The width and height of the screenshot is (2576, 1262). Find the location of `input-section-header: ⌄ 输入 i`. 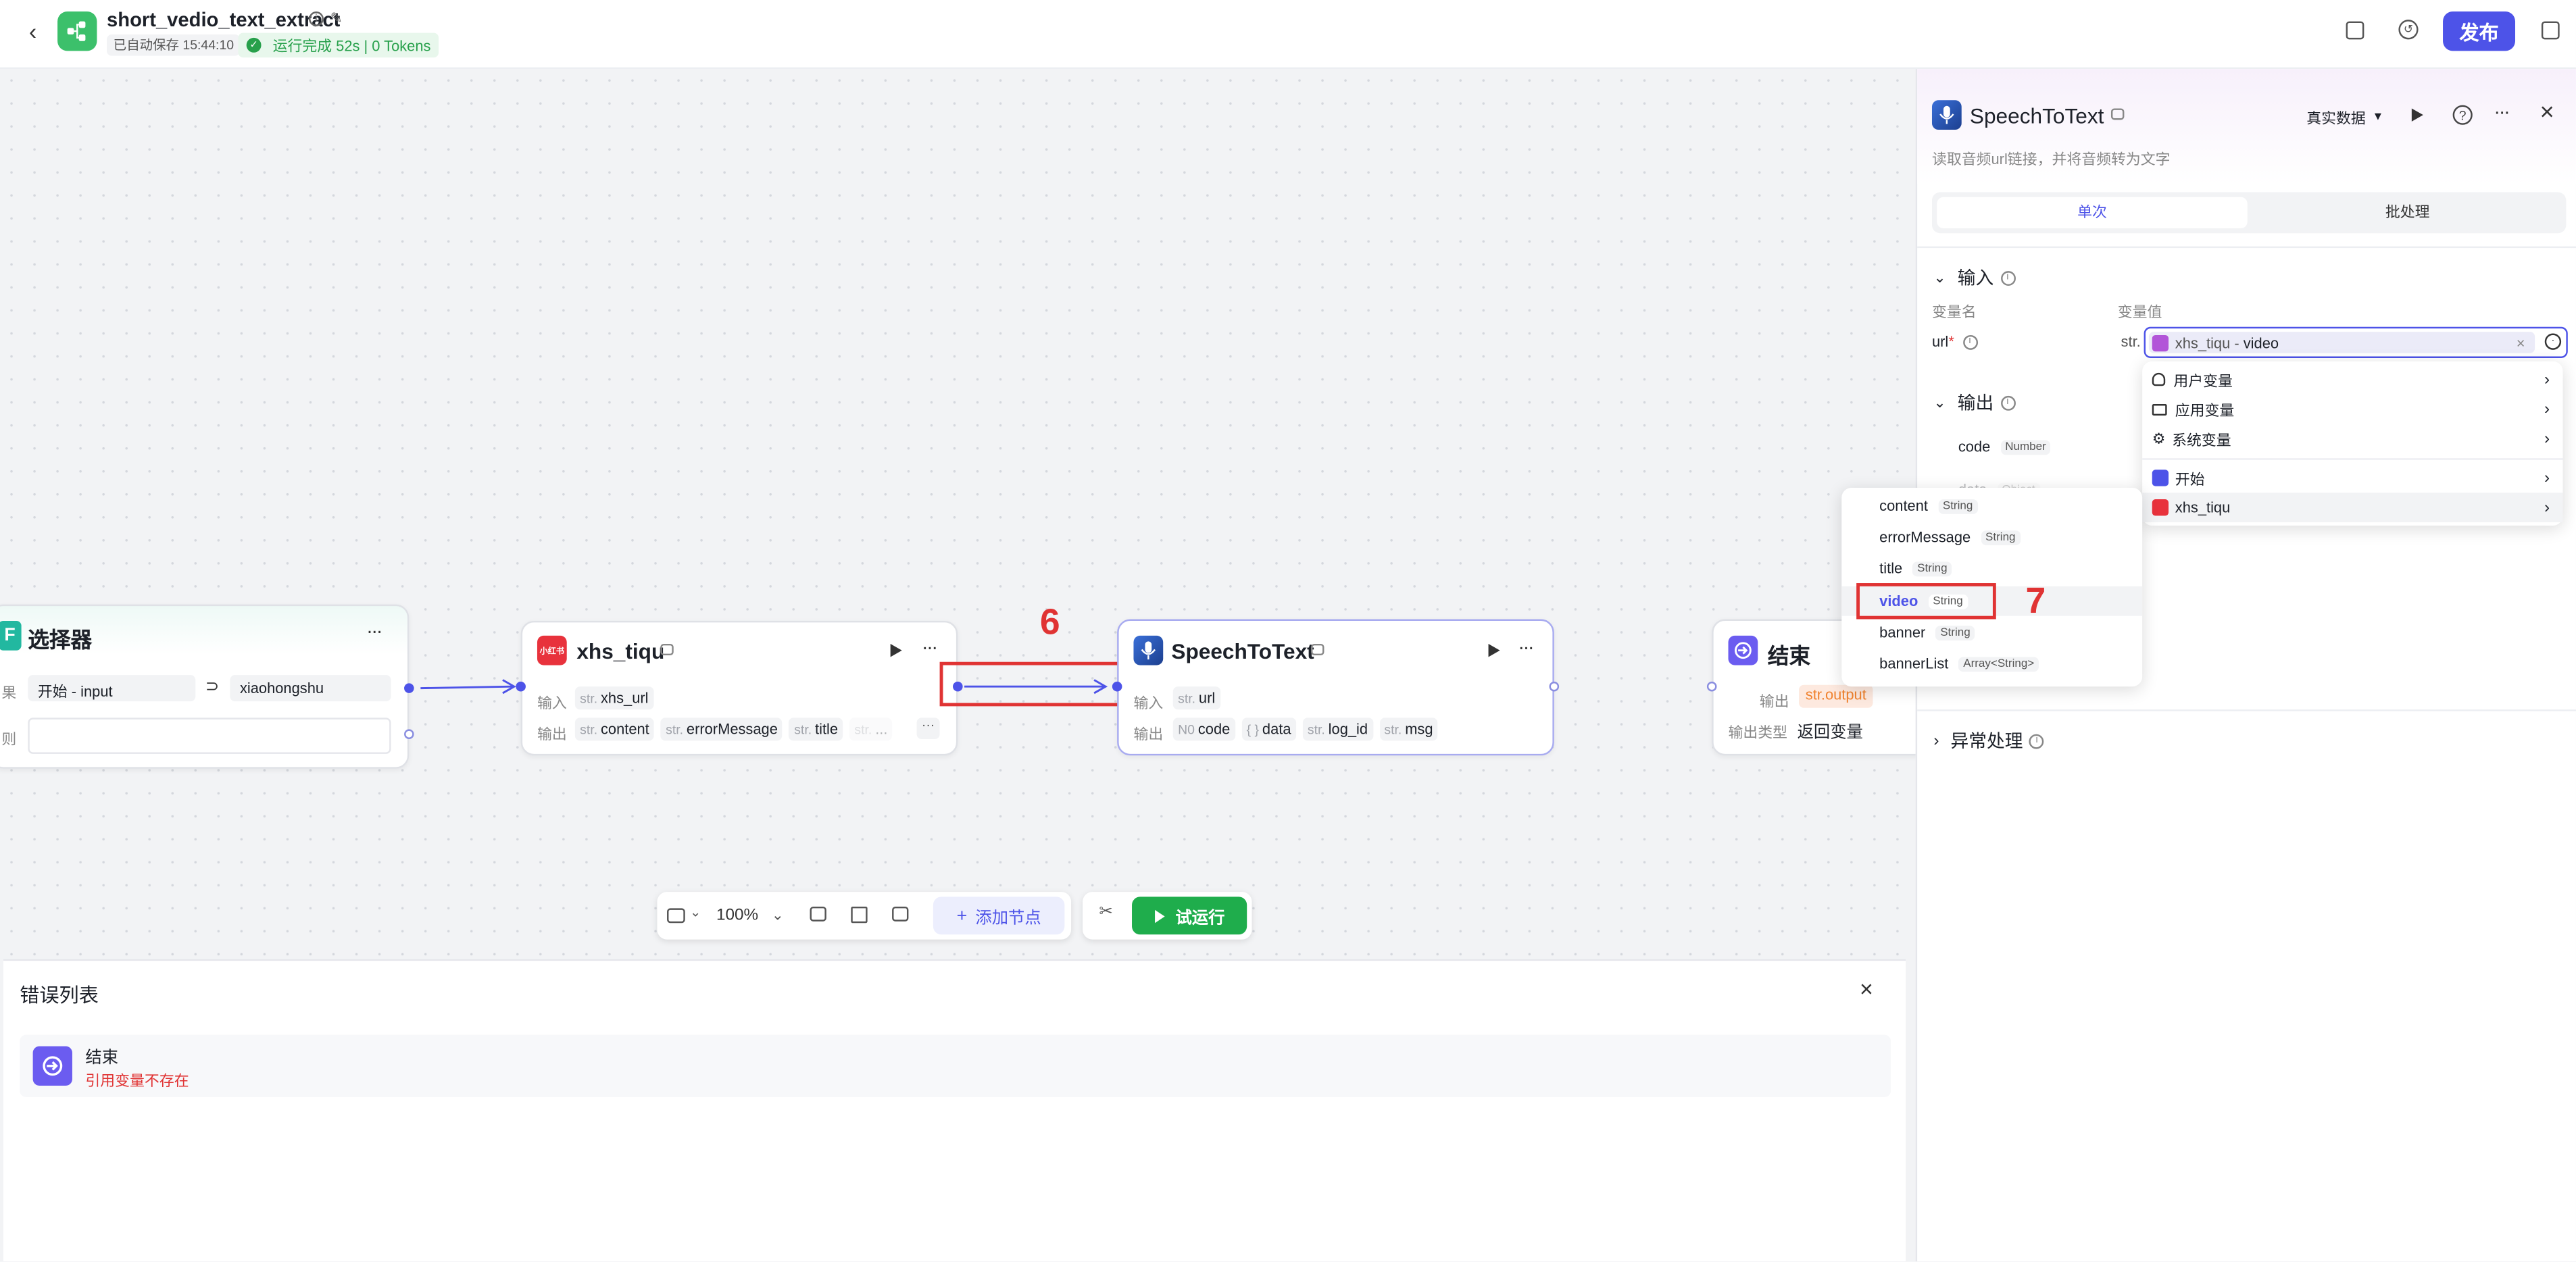

input-section-header: ⌄ 输入 i is located at coordinates (1974, 277).